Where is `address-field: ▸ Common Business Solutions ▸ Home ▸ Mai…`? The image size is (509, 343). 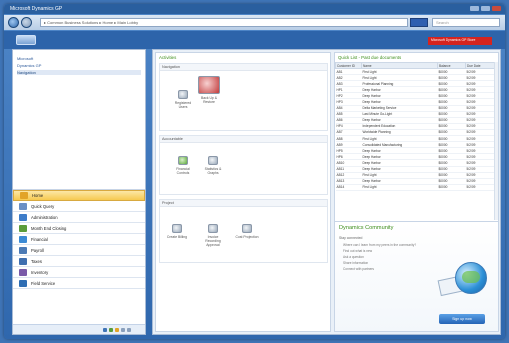
address-field: ▸ Common Business Solutions ▸ Home ▸ Mai… is located at coordinates (224, 22).